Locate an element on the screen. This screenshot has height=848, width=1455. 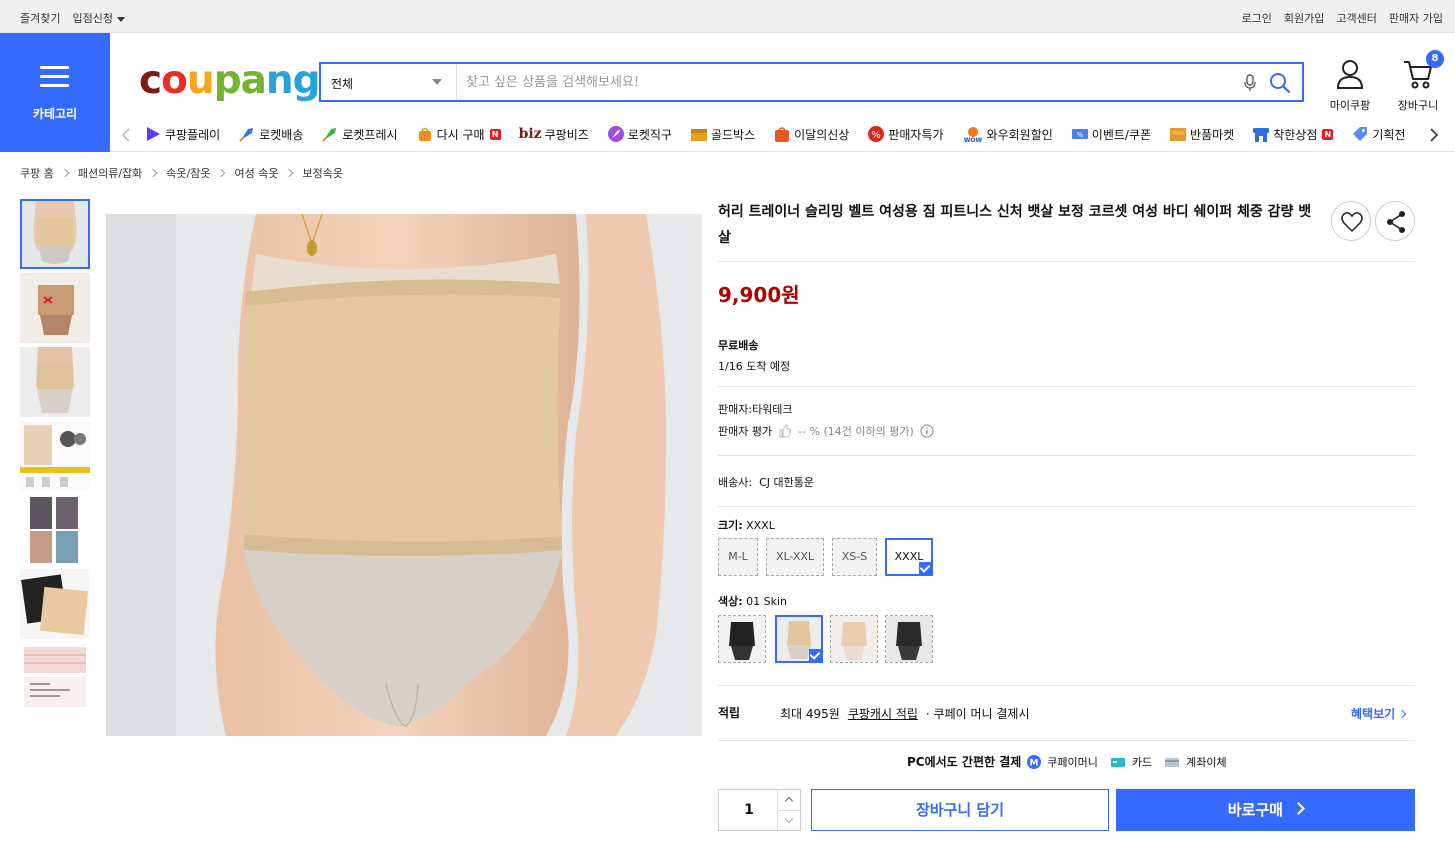
nav-label: 이벤트/쿠폰 is located at coordinates (1121, 134).